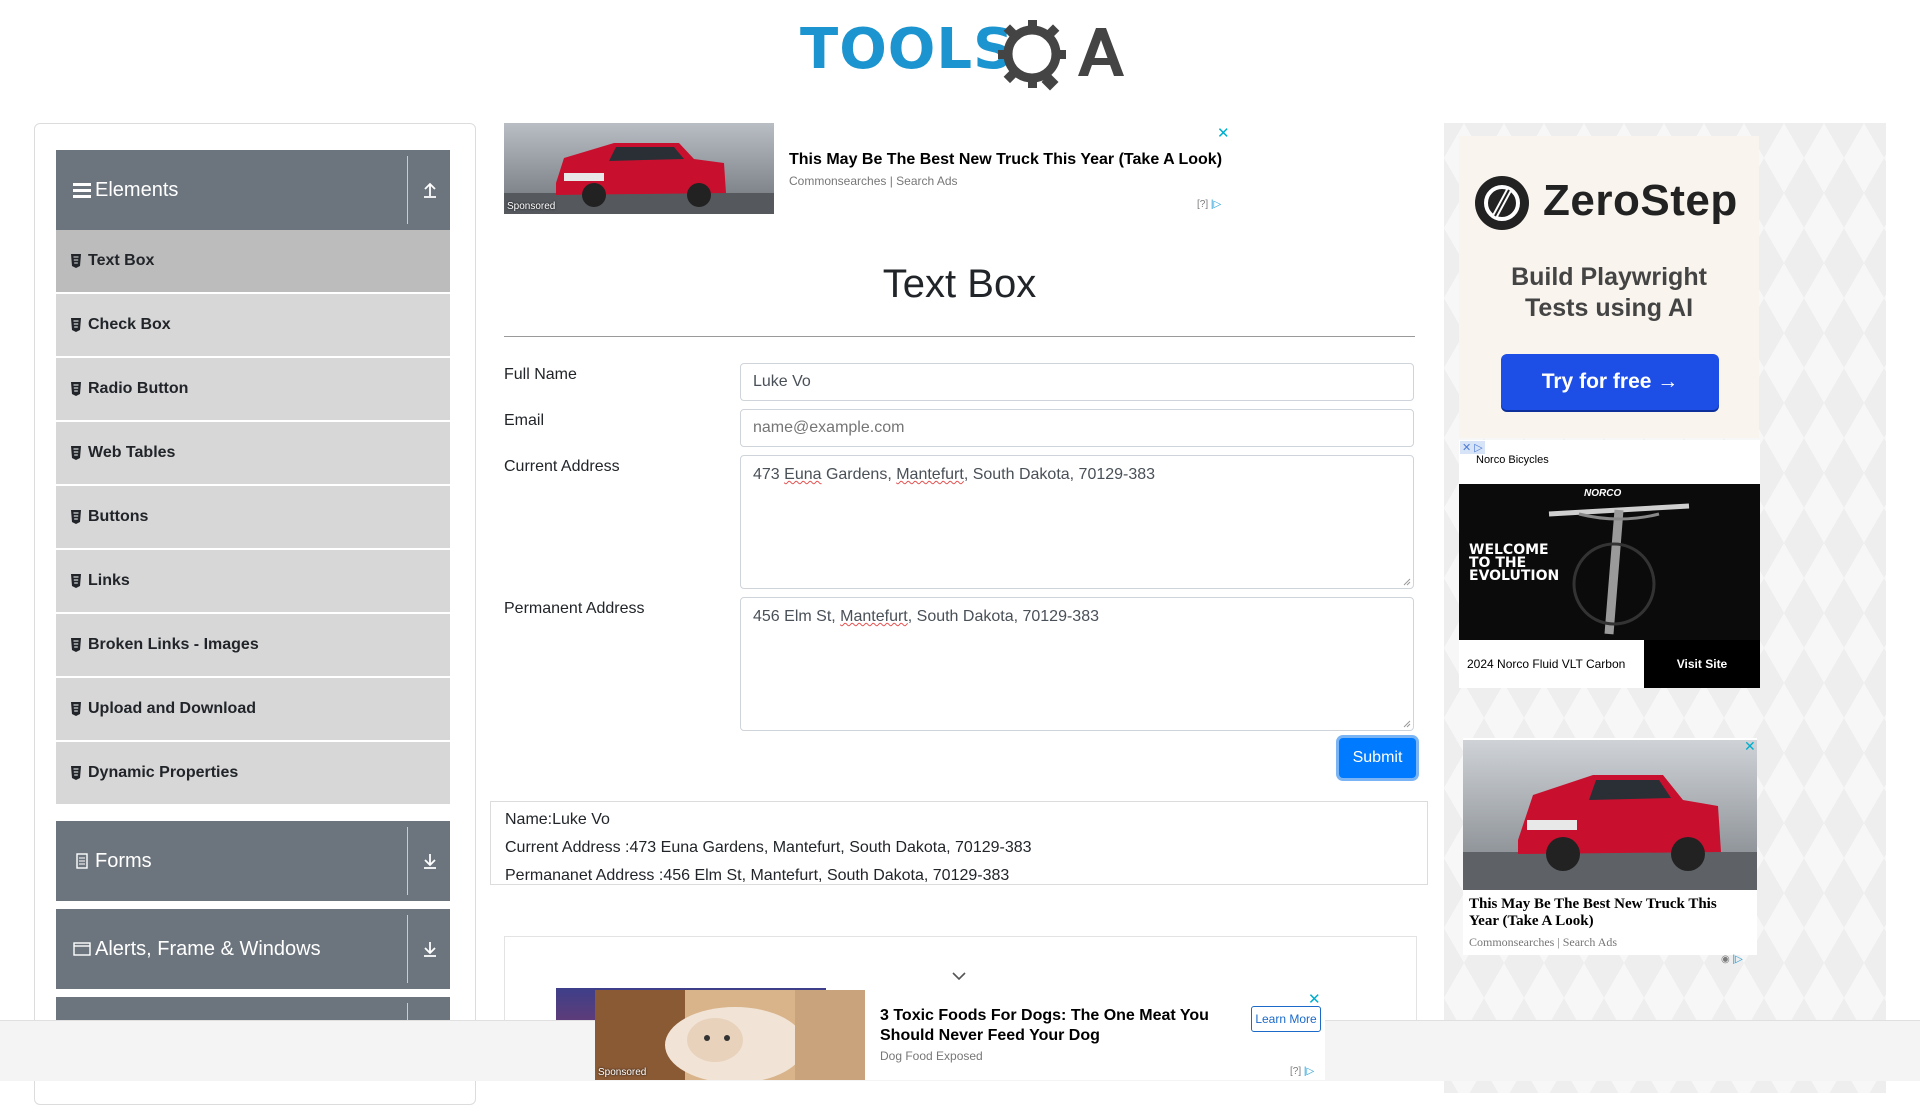 The height and width of the screenshot is (1105, 1920). I want to click on adchoices-icon: ◉ |▷, so click(1732, 959).